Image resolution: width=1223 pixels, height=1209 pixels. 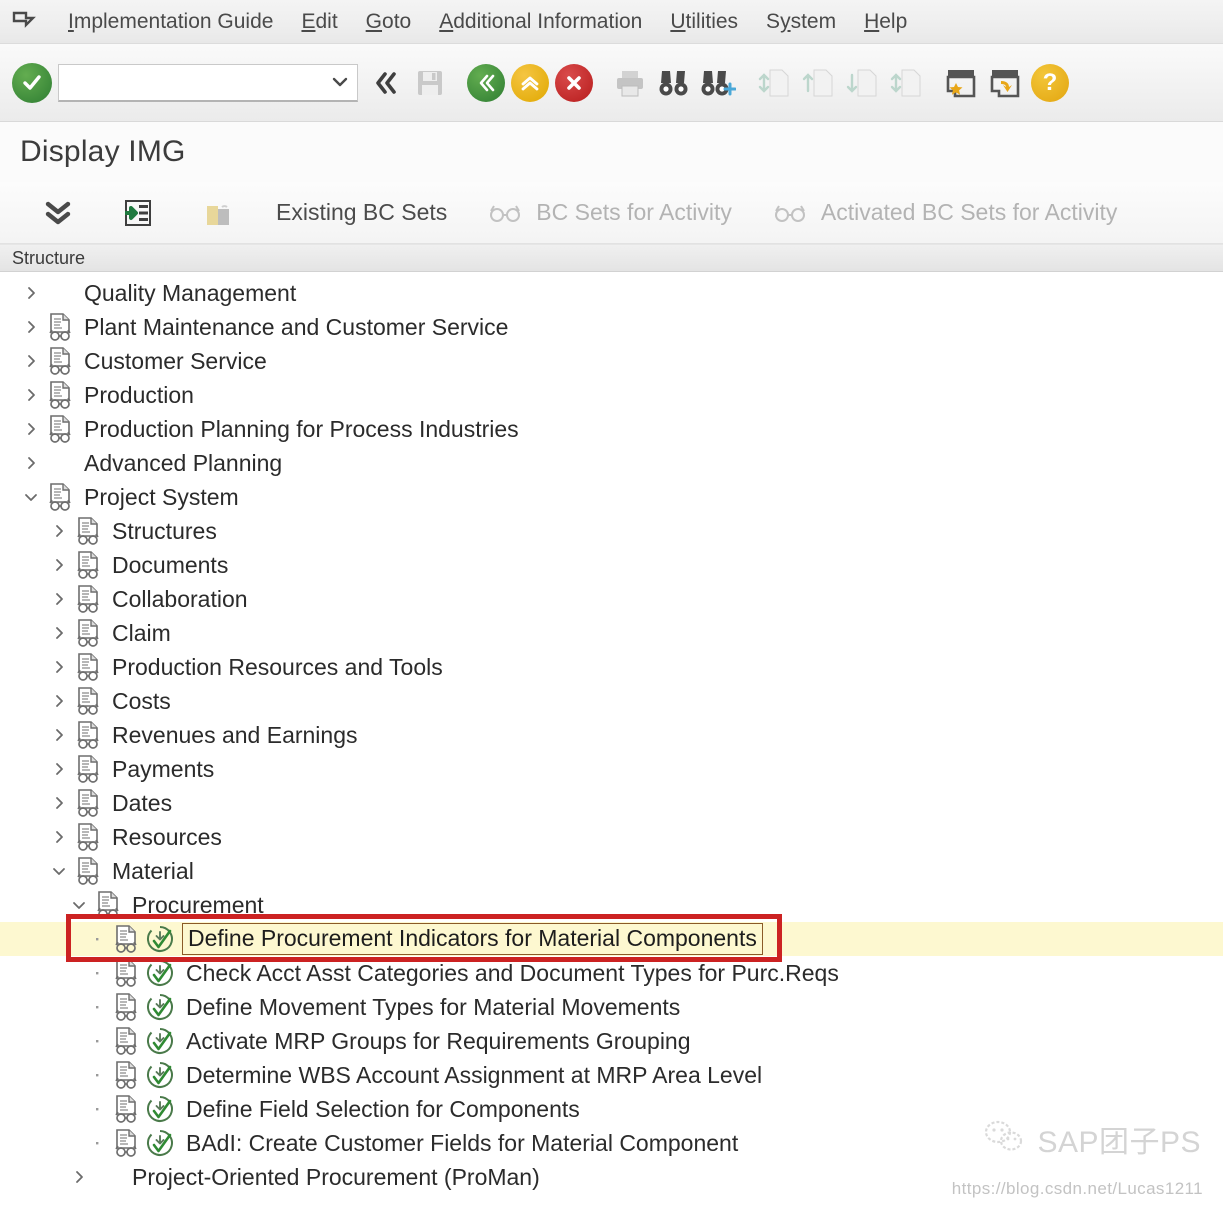 What do you see at coordinates (611, 599) in the screenshot?
I see `tree-row: Collaboration` at bounding box center [611, 599].